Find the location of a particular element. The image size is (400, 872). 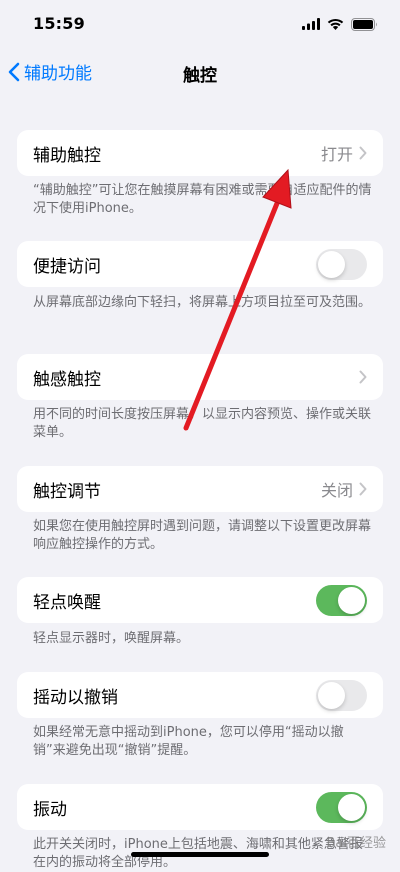

touch-accommodations-label: 触控调节 is located at coordinates (67, 491).